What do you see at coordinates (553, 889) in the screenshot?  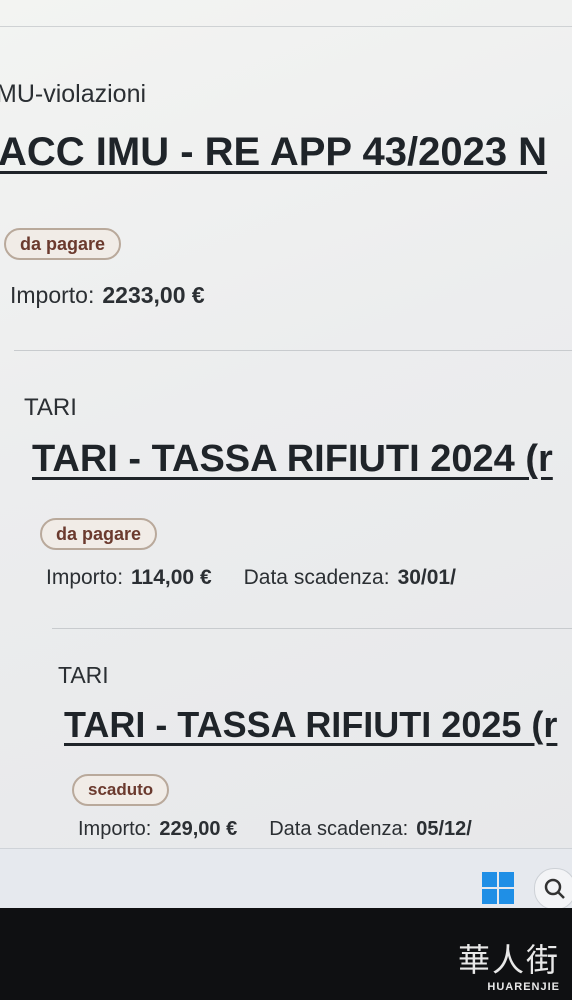 I see `search-icon` at bounding box center [553, 889].